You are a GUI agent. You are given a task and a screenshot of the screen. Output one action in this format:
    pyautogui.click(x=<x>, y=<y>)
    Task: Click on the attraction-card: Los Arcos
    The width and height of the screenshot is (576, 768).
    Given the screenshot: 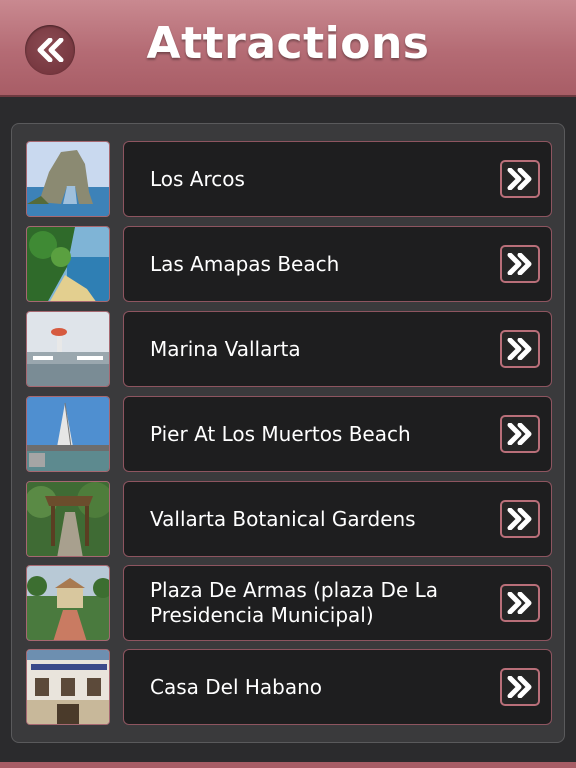 What is the action you would take?
    pyautogui.click(x=337, y=179)
    